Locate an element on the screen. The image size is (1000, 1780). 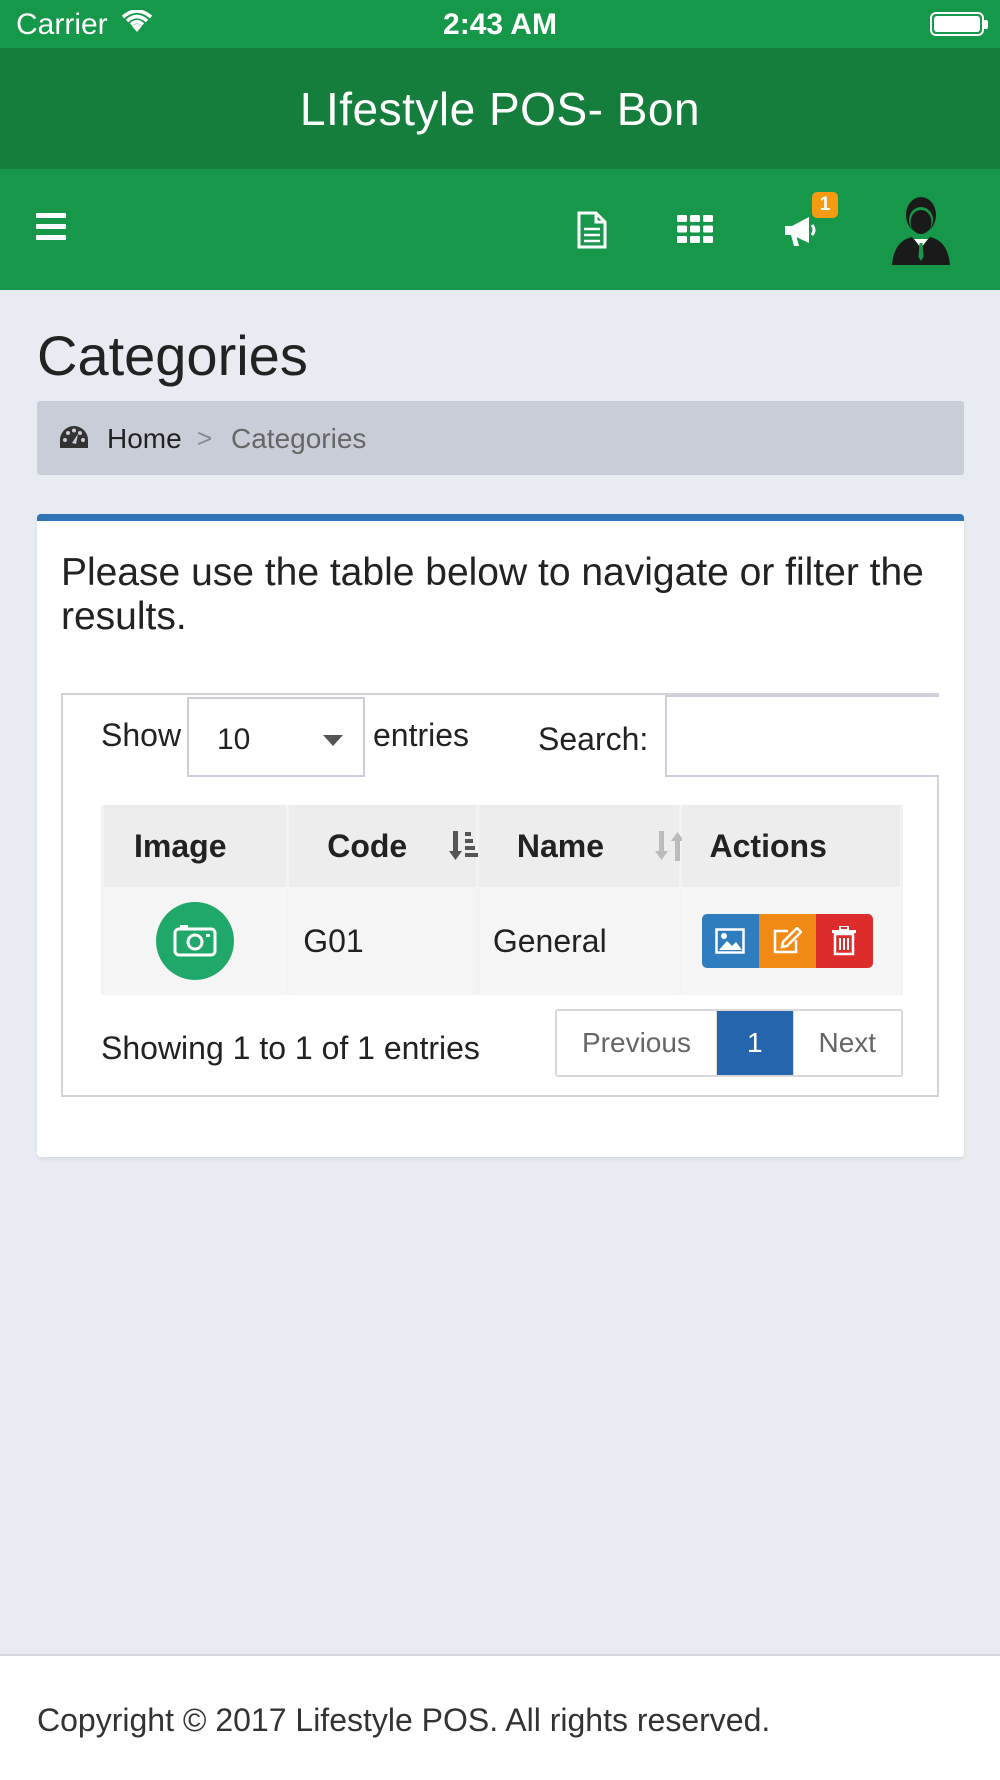
column-header-name: Name is located at coordinates (581, 846).